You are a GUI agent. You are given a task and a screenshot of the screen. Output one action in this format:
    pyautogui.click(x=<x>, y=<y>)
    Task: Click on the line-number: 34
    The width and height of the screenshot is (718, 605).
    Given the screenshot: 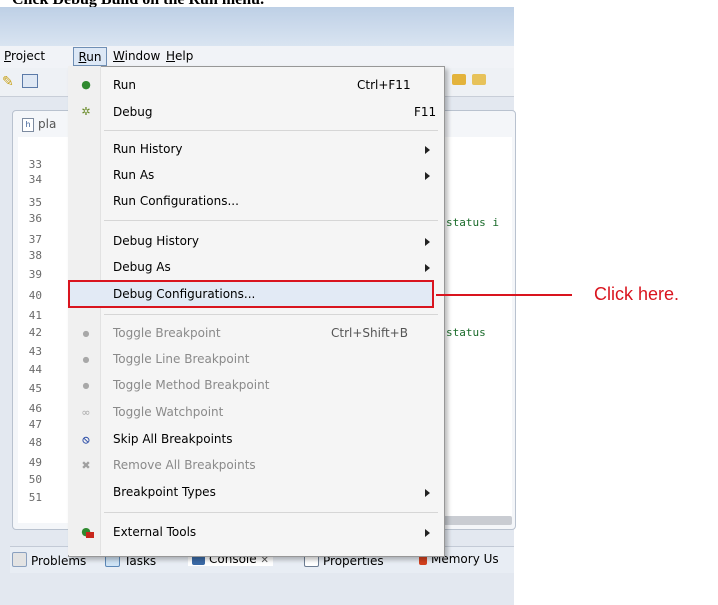 What is the action you would take?
    pyautogui.click(x=35, y=179)
    